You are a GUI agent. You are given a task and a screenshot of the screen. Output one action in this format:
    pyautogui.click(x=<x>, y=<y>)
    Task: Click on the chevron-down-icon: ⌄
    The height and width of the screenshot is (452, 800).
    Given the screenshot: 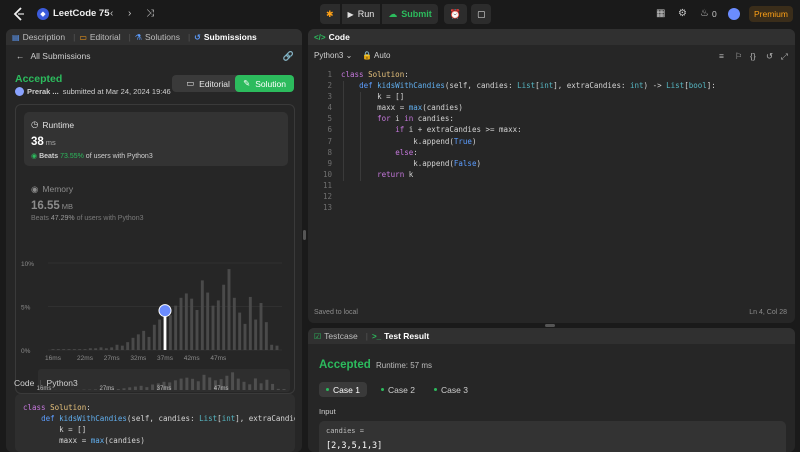 What is the action you would take?
    pyautogui.click(x=349, y=55)
    